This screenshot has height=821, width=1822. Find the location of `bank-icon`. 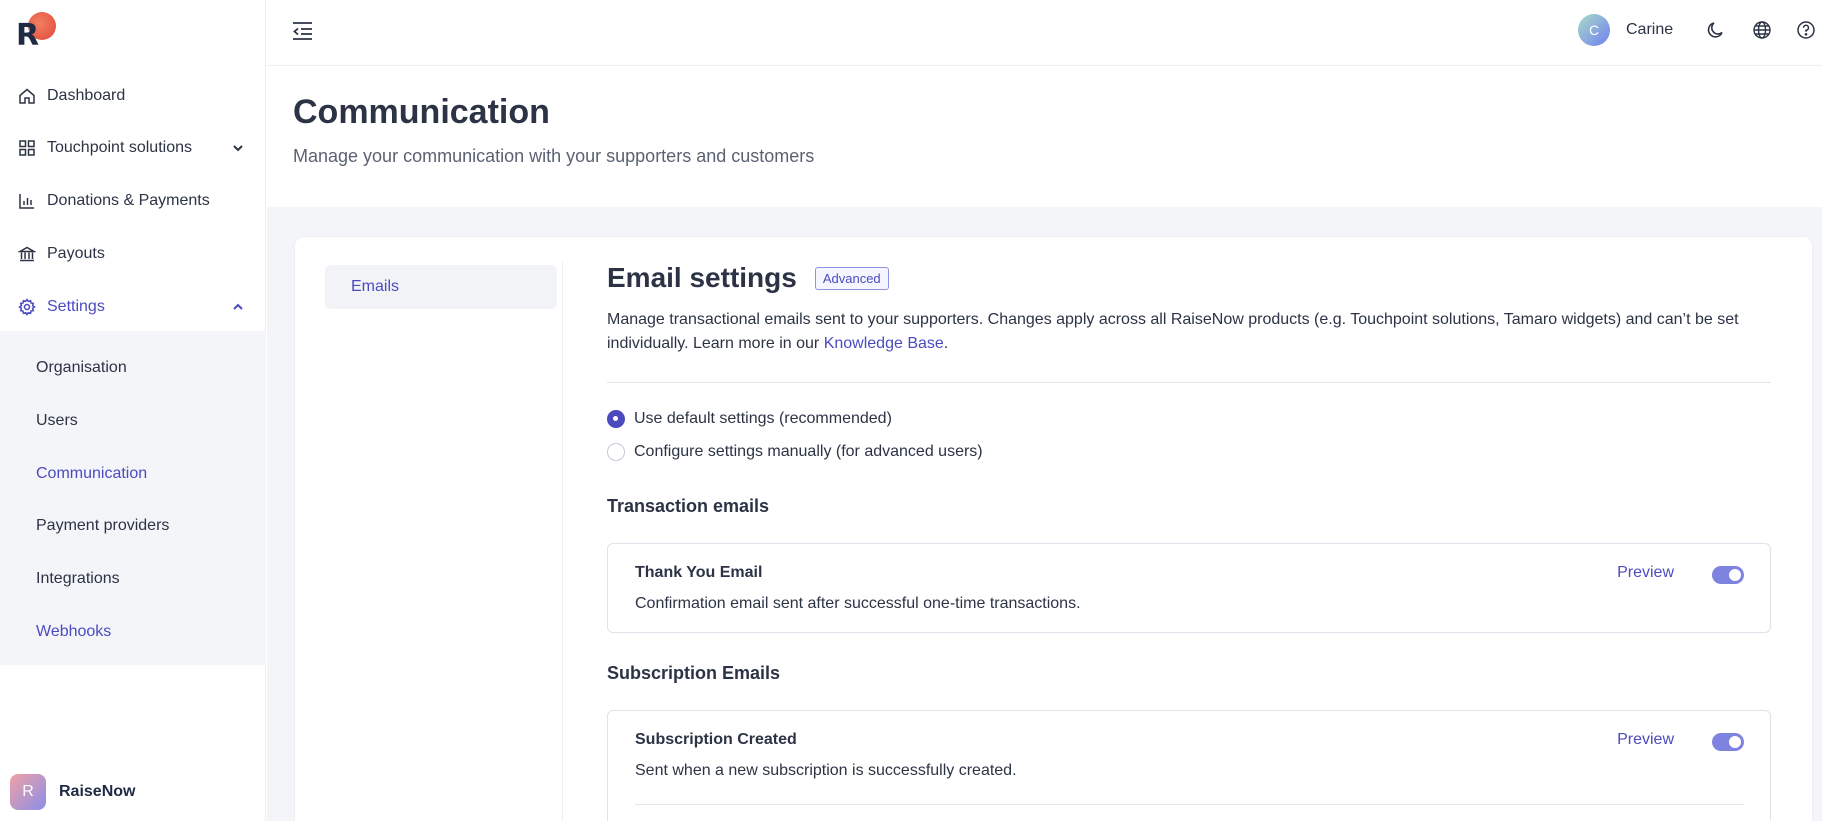

bank-icon is located at coordinates (27, 254).